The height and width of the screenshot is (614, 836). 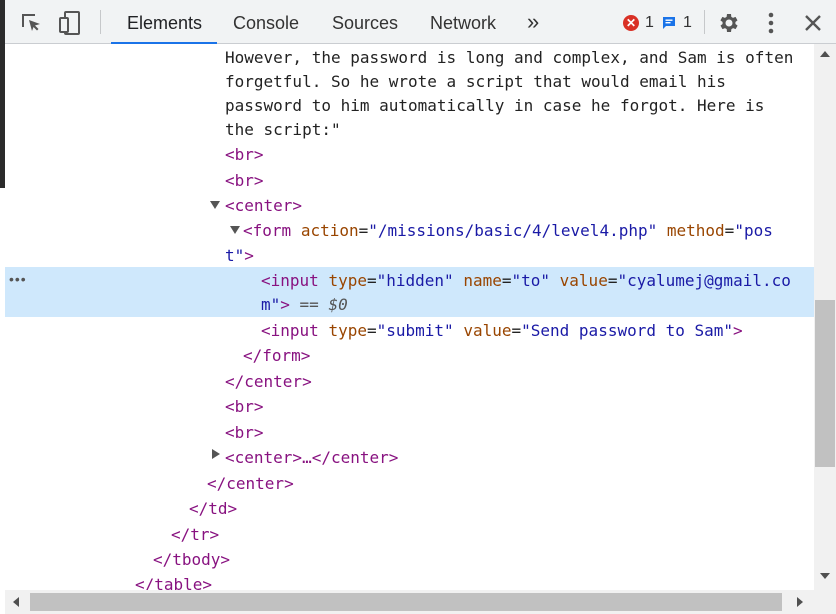 I want to click on type-value: "hidden", so click(x=415, y=280).